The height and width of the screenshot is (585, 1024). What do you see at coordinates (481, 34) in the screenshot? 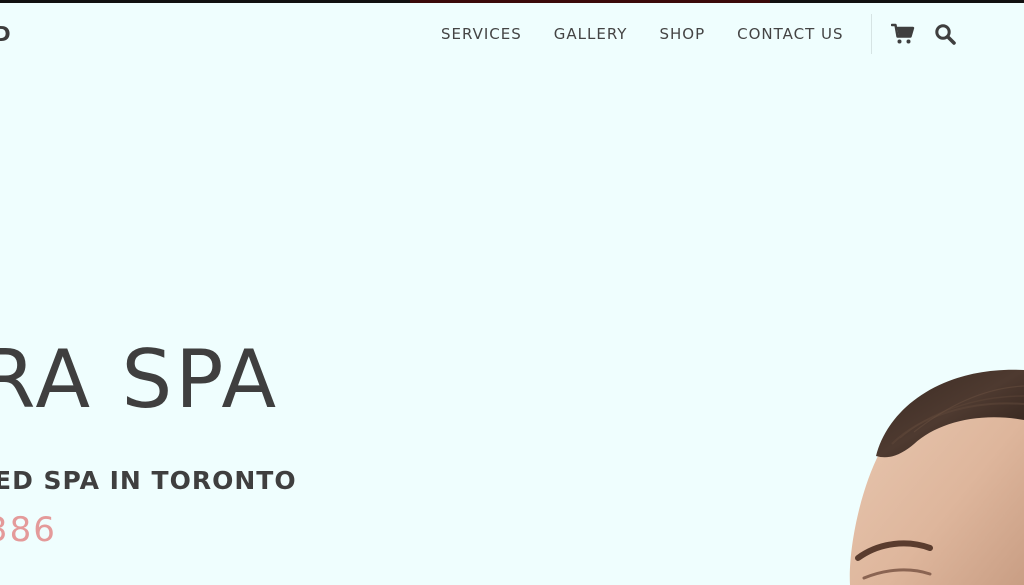
I see `nav-item-services: SERVICES` at bounding box center [481, 34].